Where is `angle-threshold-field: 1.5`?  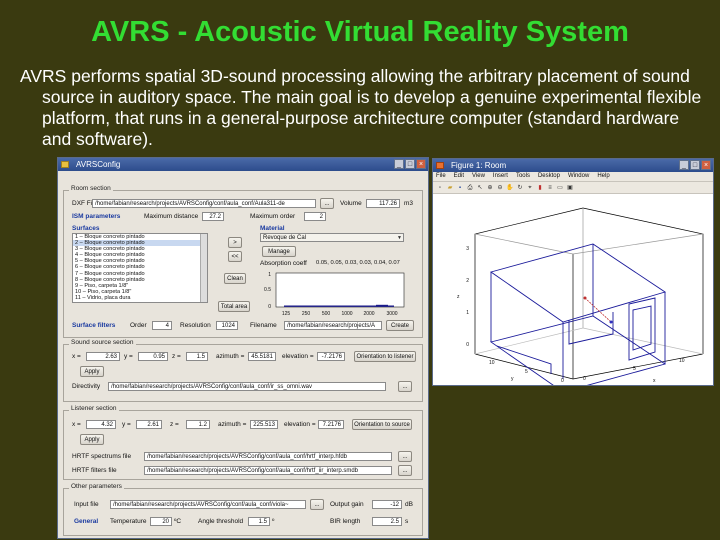
angle-threshold-field: 1.5 is located at coordinates (259, 521).